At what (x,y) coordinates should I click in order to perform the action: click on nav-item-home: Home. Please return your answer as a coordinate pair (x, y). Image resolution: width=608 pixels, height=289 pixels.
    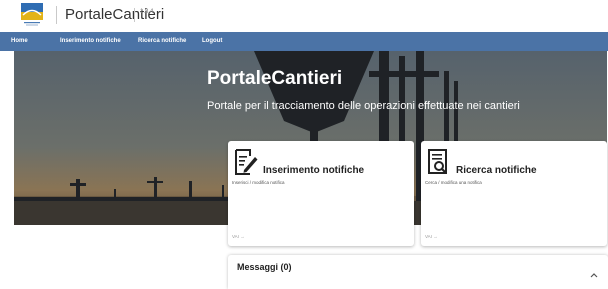
    Looking at the image, I should click on (19, 41).